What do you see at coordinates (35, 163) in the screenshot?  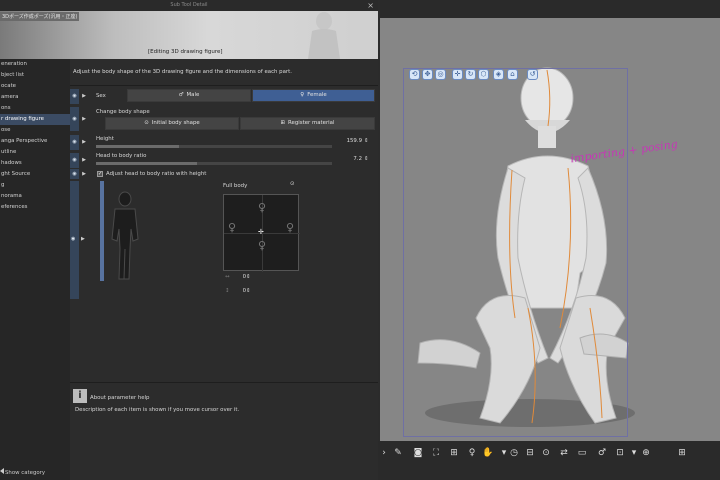 I see `nav-item: hadows` at bounding box center [35, 163].